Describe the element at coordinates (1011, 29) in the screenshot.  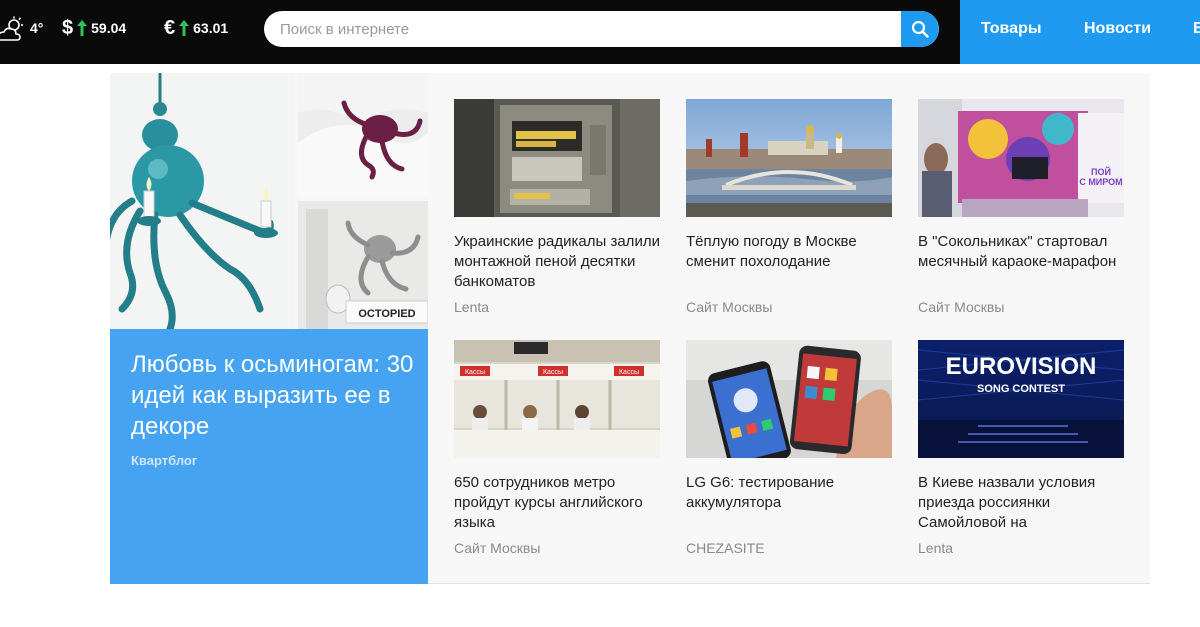
I see `nav-goods: Товары` at that location.